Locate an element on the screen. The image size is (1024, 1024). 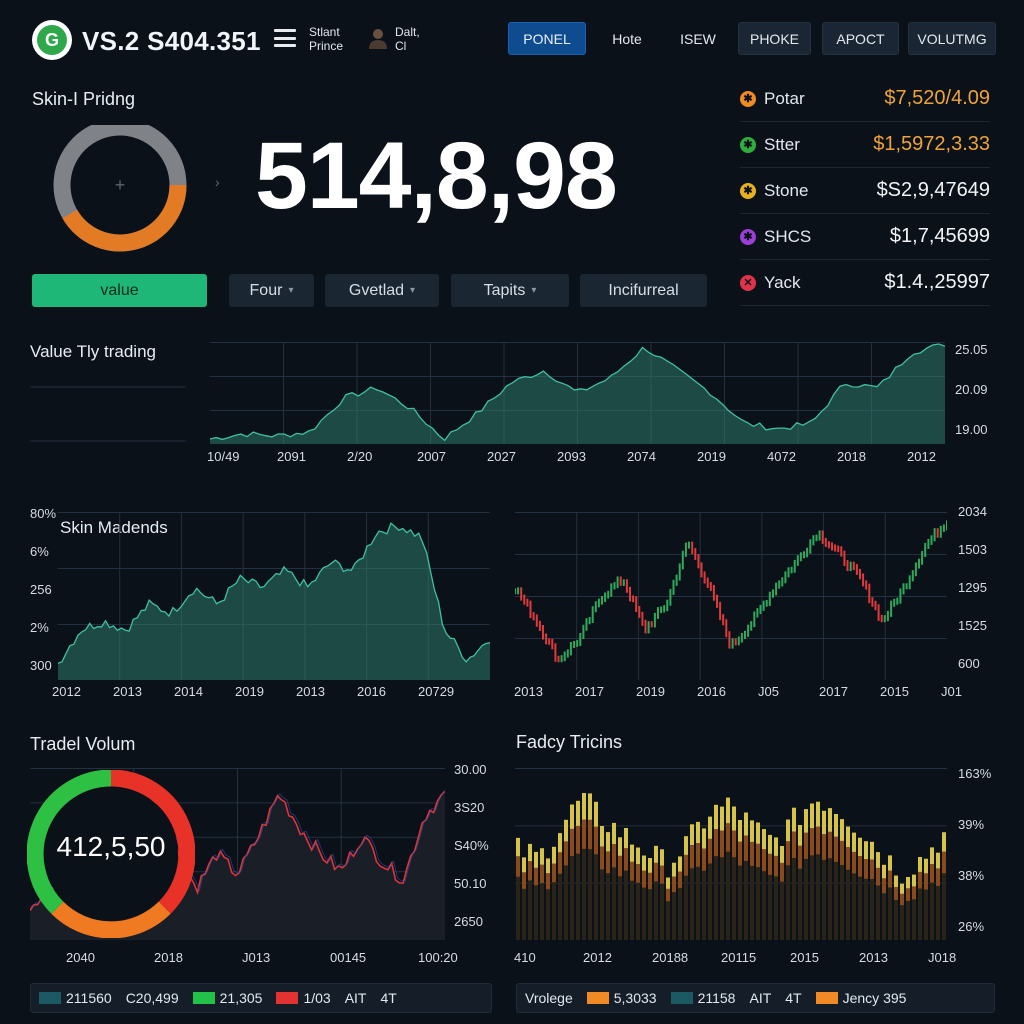
x-tick-label: 2040 is located at coordinates (80, 957).